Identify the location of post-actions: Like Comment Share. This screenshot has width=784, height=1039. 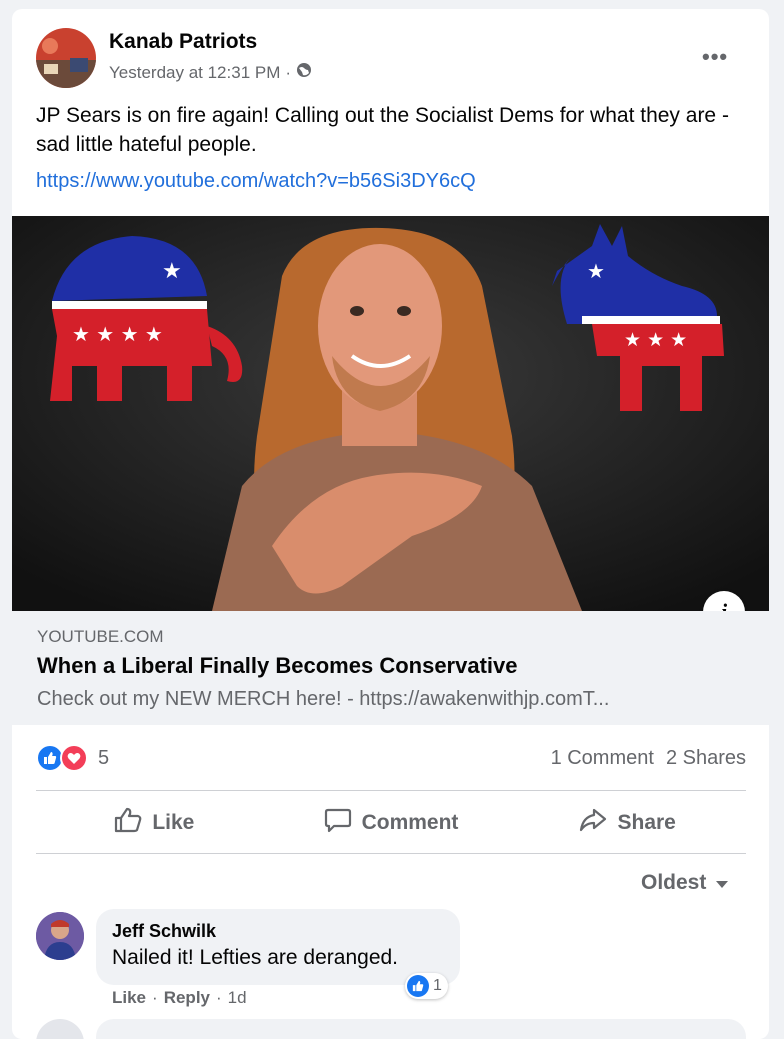
(391, 823).